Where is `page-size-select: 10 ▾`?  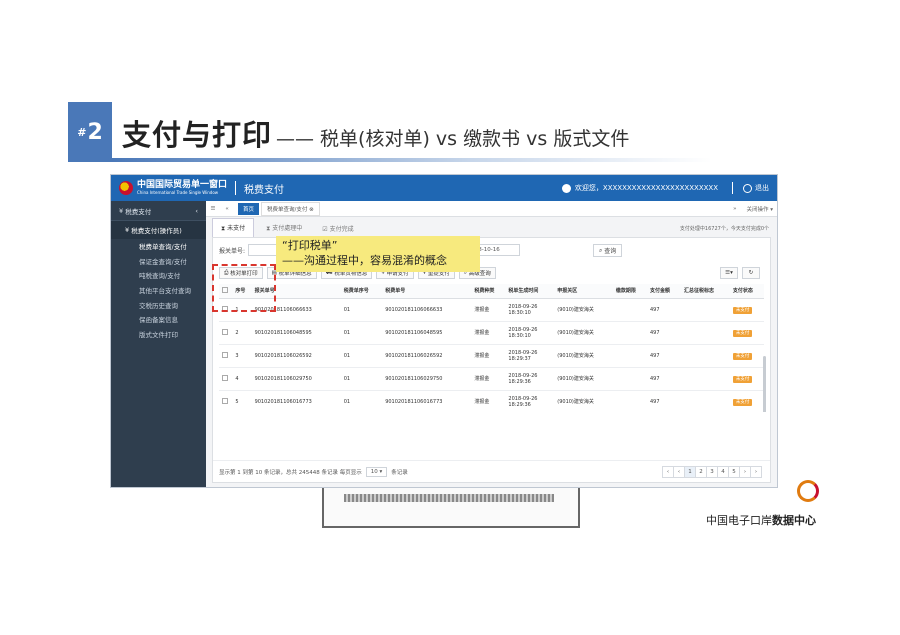
page-size-select: 10 ▾ is located at coordinates (376, 471).